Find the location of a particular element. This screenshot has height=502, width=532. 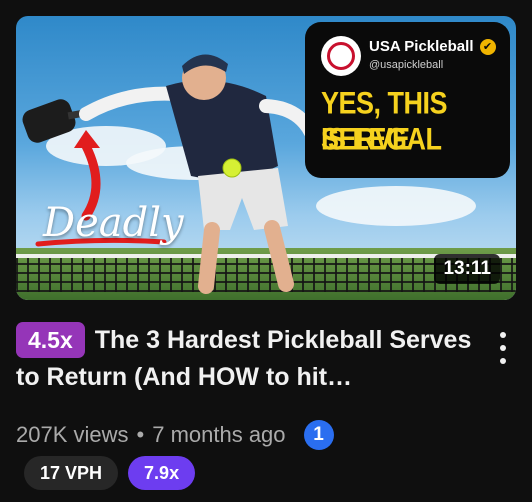

overlay-account-name: USA Pickleball ✔ is located at coordinates (432, 46).